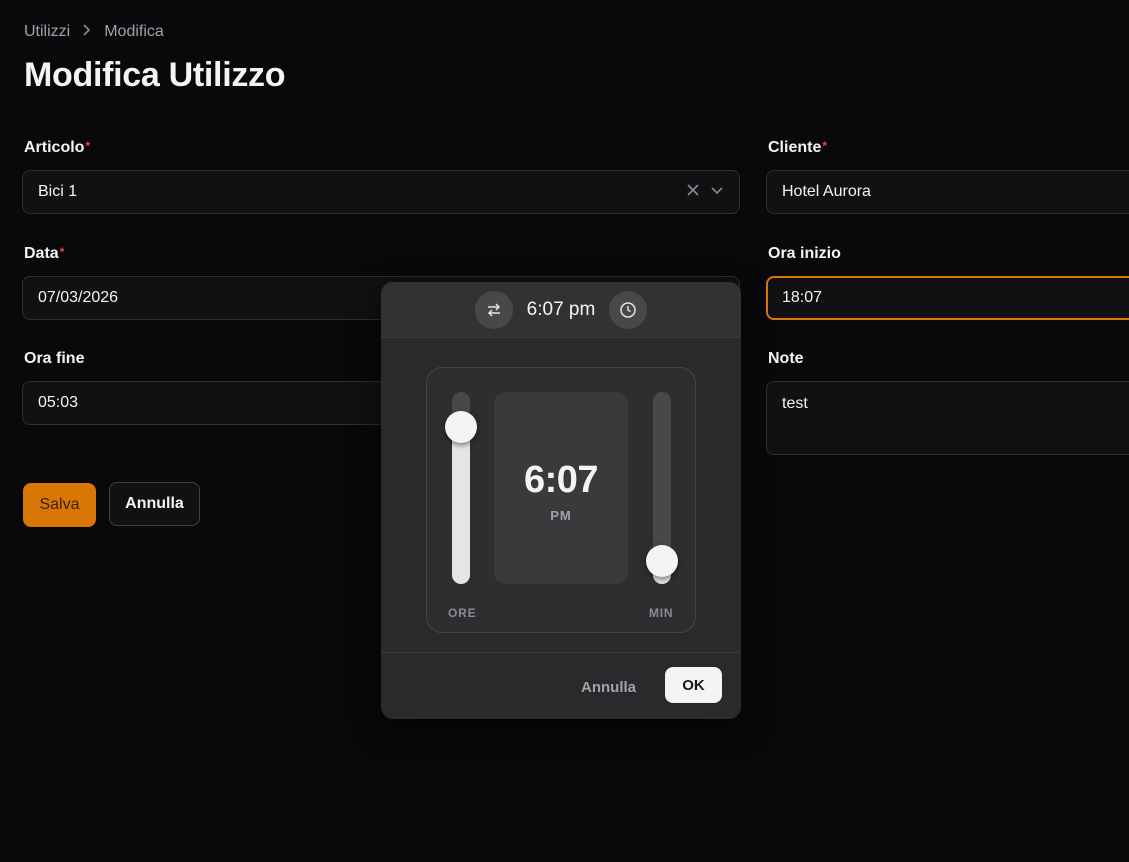 Image resolution: width=1129 pixels, height=862 pixels. What do you see at coordinates (94, 32) in the screenshot?
I see `breadcrumb: Utilizzi Modifica` at bounding box center [94, 32].